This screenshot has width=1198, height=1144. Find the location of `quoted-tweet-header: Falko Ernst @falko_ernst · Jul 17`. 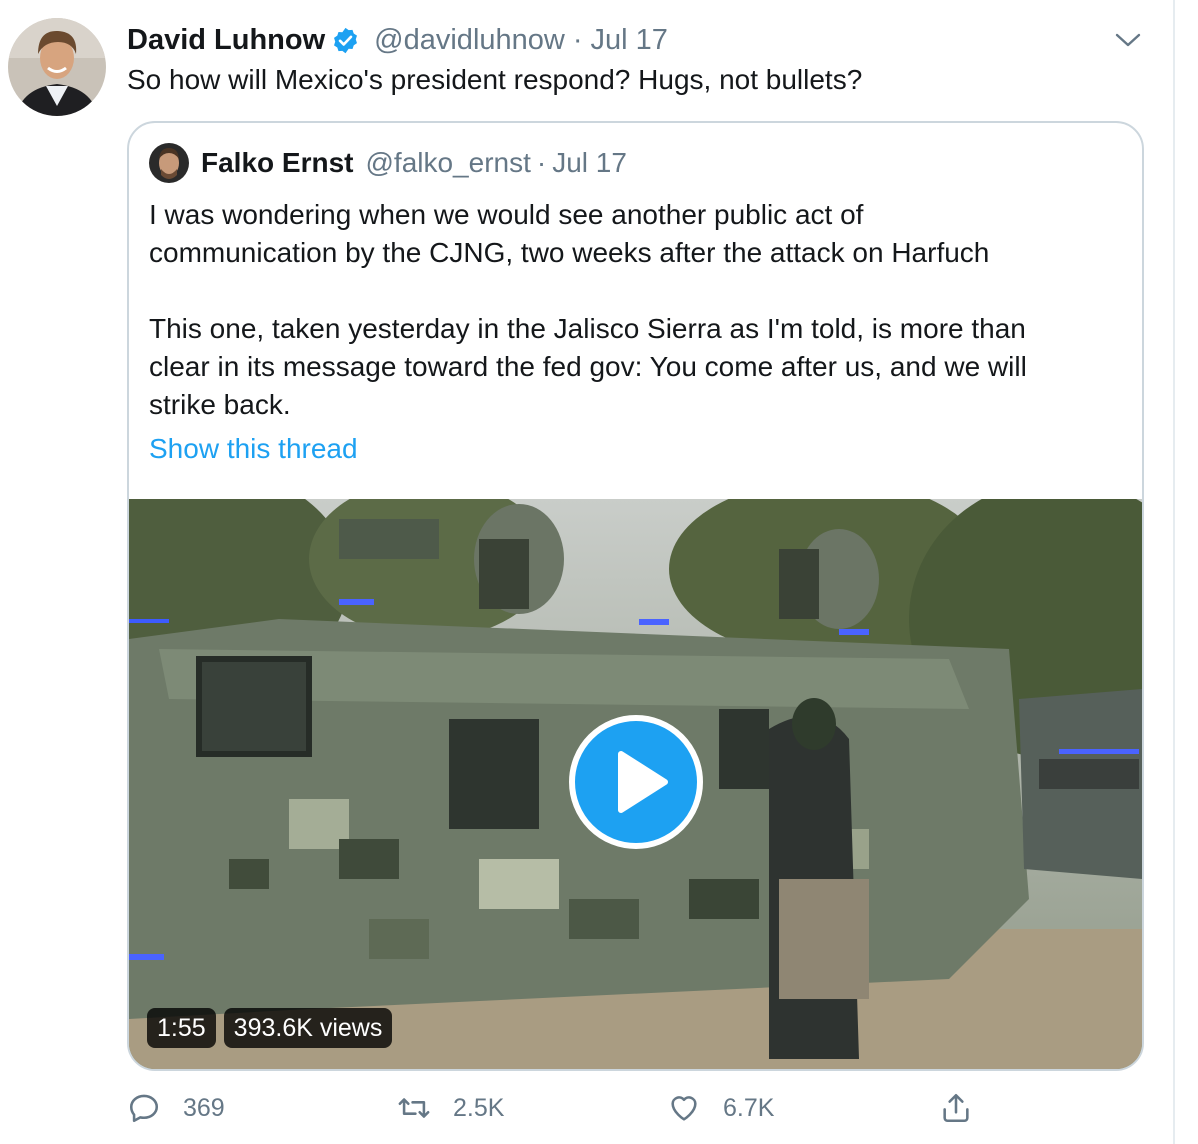

quoted-tweet-header: Falko Ernst @falko_ernst · Jul 17 is located at coordinates (388, 163).